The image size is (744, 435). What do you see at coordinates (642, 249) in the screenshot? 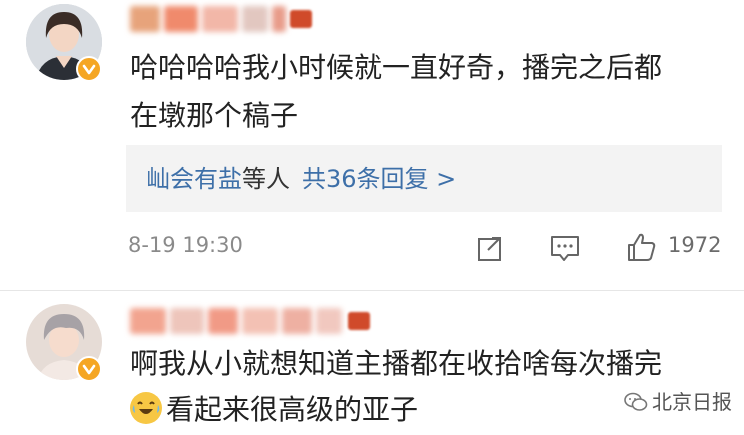
I see `like-icon` at bounding box center [642, 249].